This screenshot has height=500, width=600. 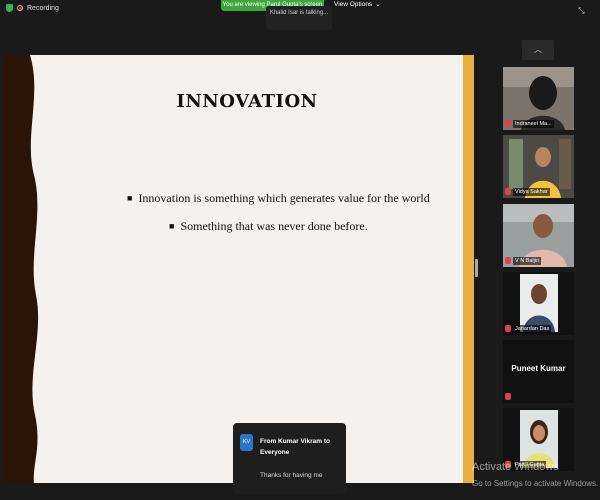 I want to click on activation-watermark-title: Activate Windows, so click(x=515, y=467).